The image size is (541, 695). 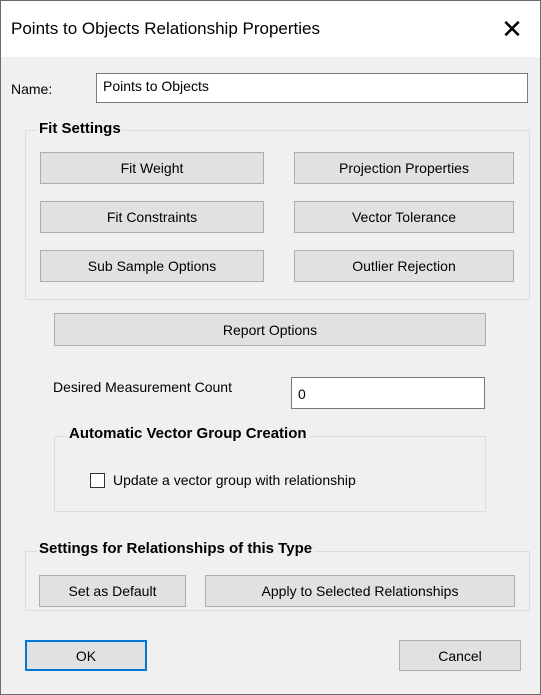 What do you see at coordinates (404, 168) in the screenshot?
I see `projection-properties-button: Projection Properties` at bounding box center [404, 168].